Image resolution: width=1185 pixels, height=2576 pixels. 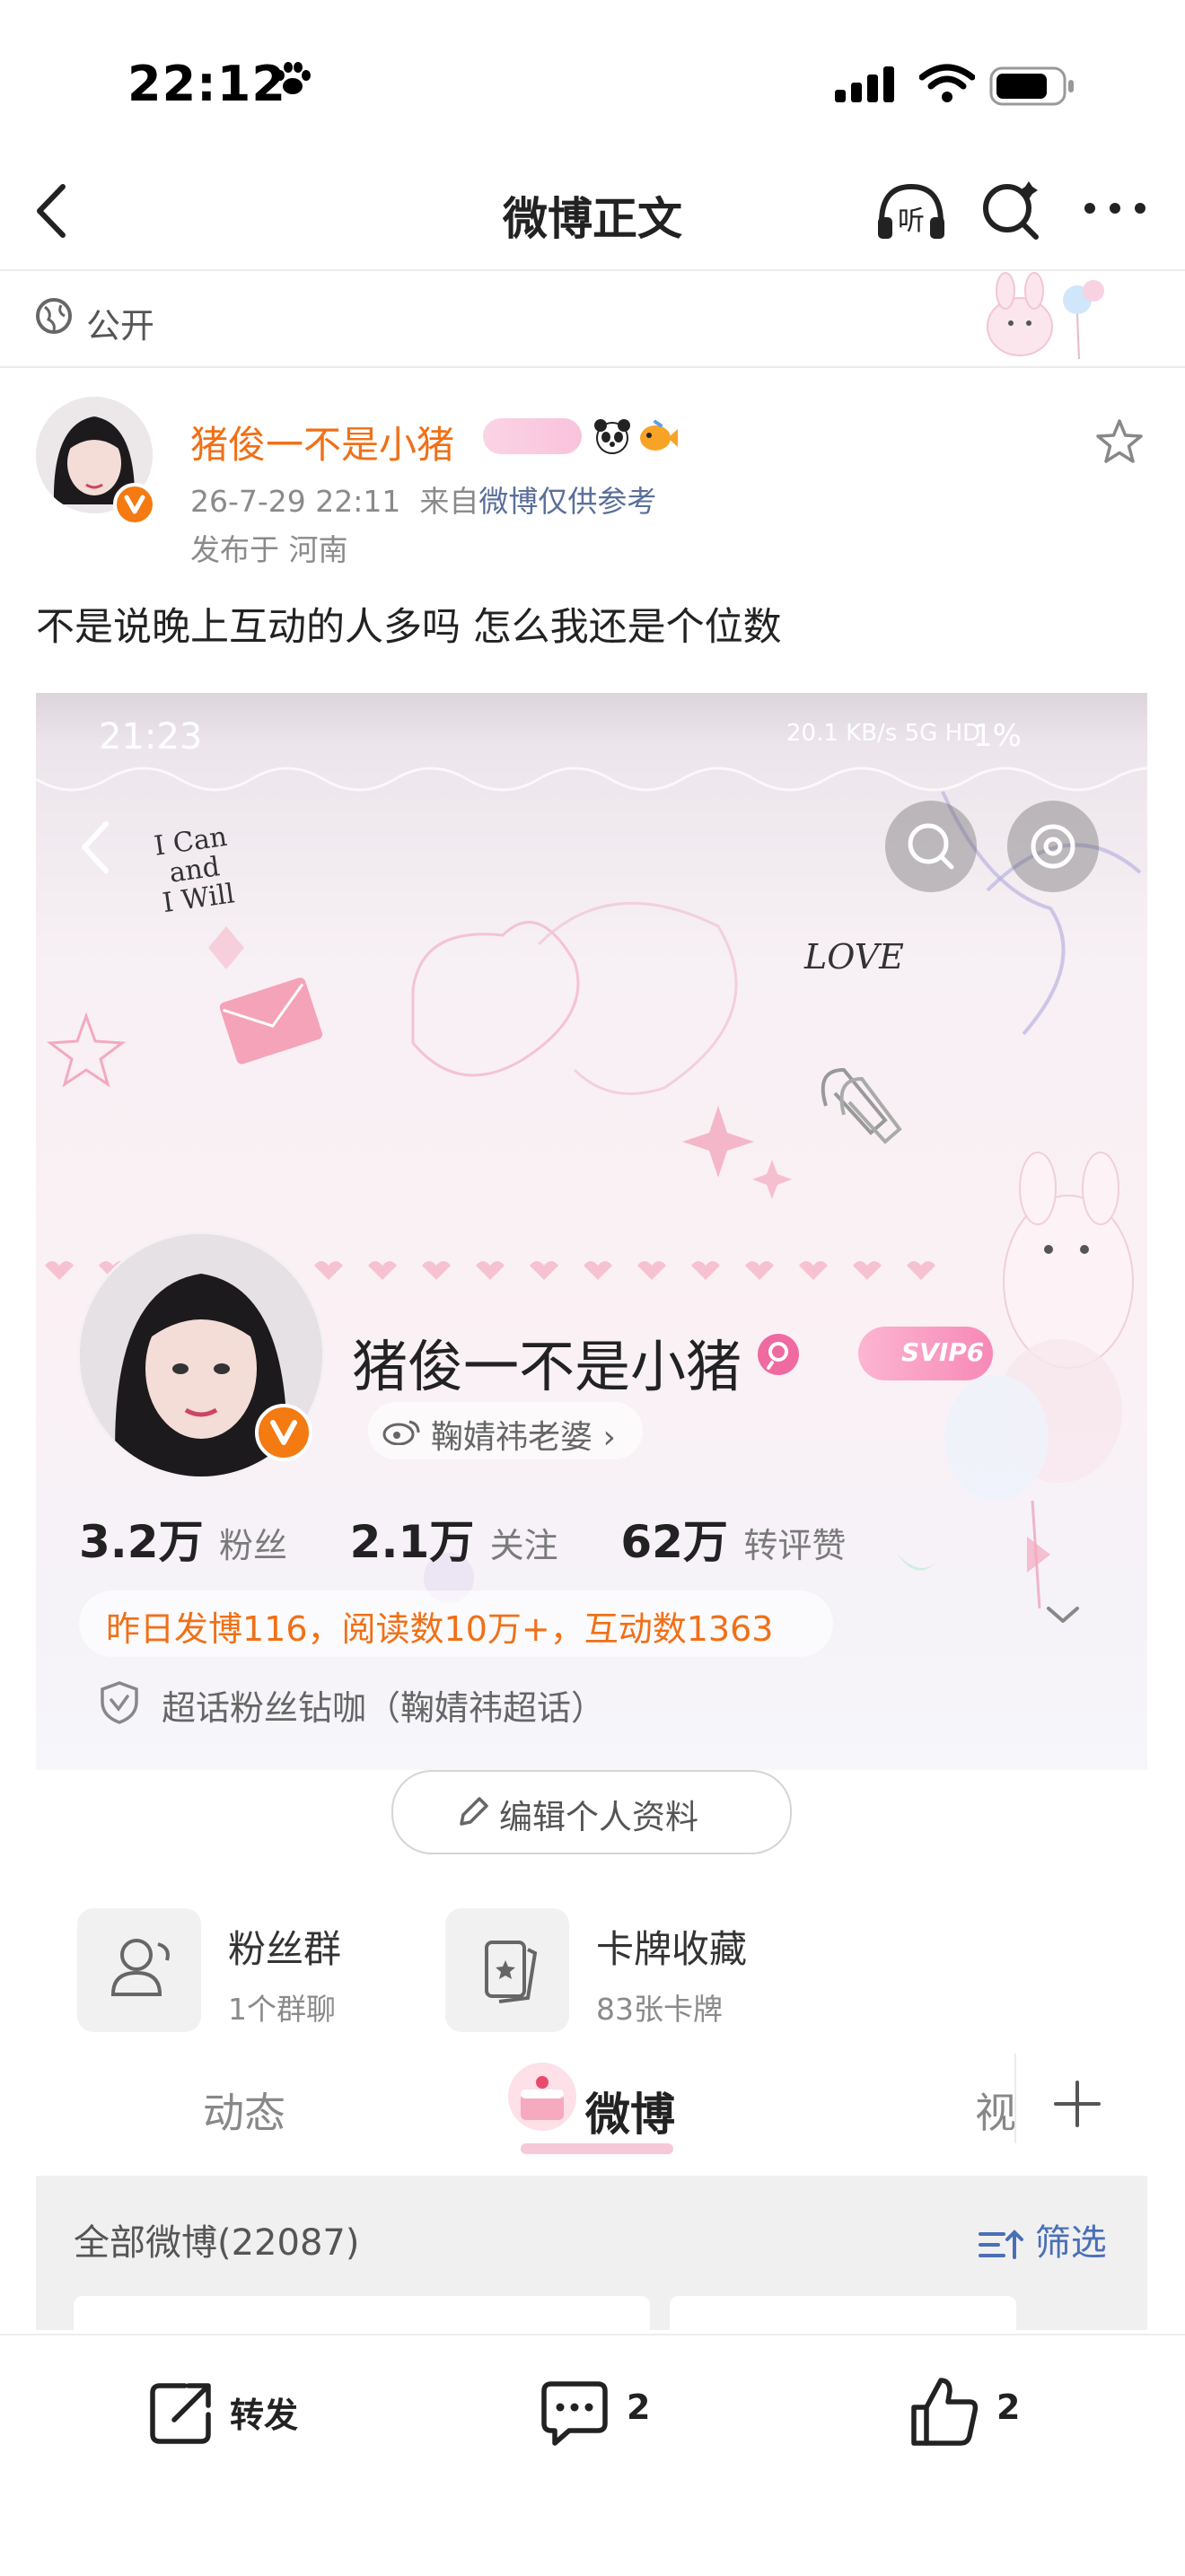 What do you see at coordinates (412, 1542) in the screenshot?
I see `stat-follow-value: 2.1万` at bounding box center [412, 1542].